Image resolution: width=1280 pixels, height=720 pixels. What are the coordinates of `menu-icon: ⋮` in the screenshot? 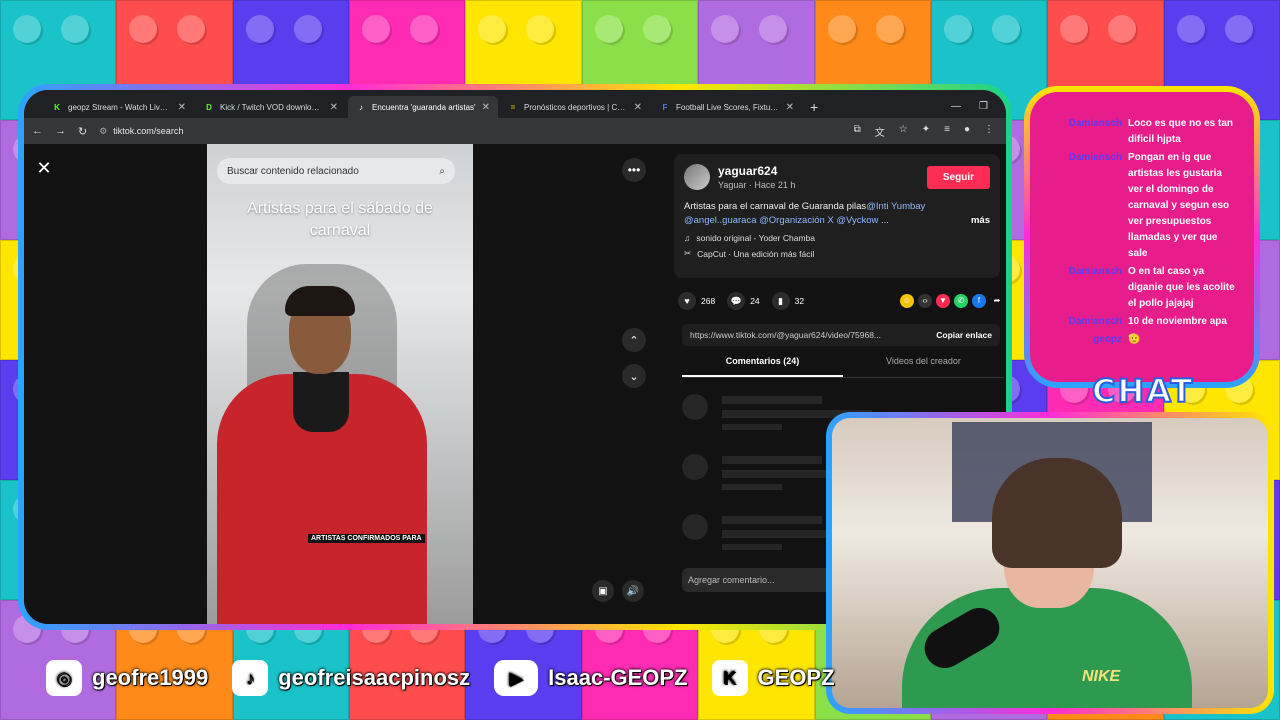 It's located at (989, 131).